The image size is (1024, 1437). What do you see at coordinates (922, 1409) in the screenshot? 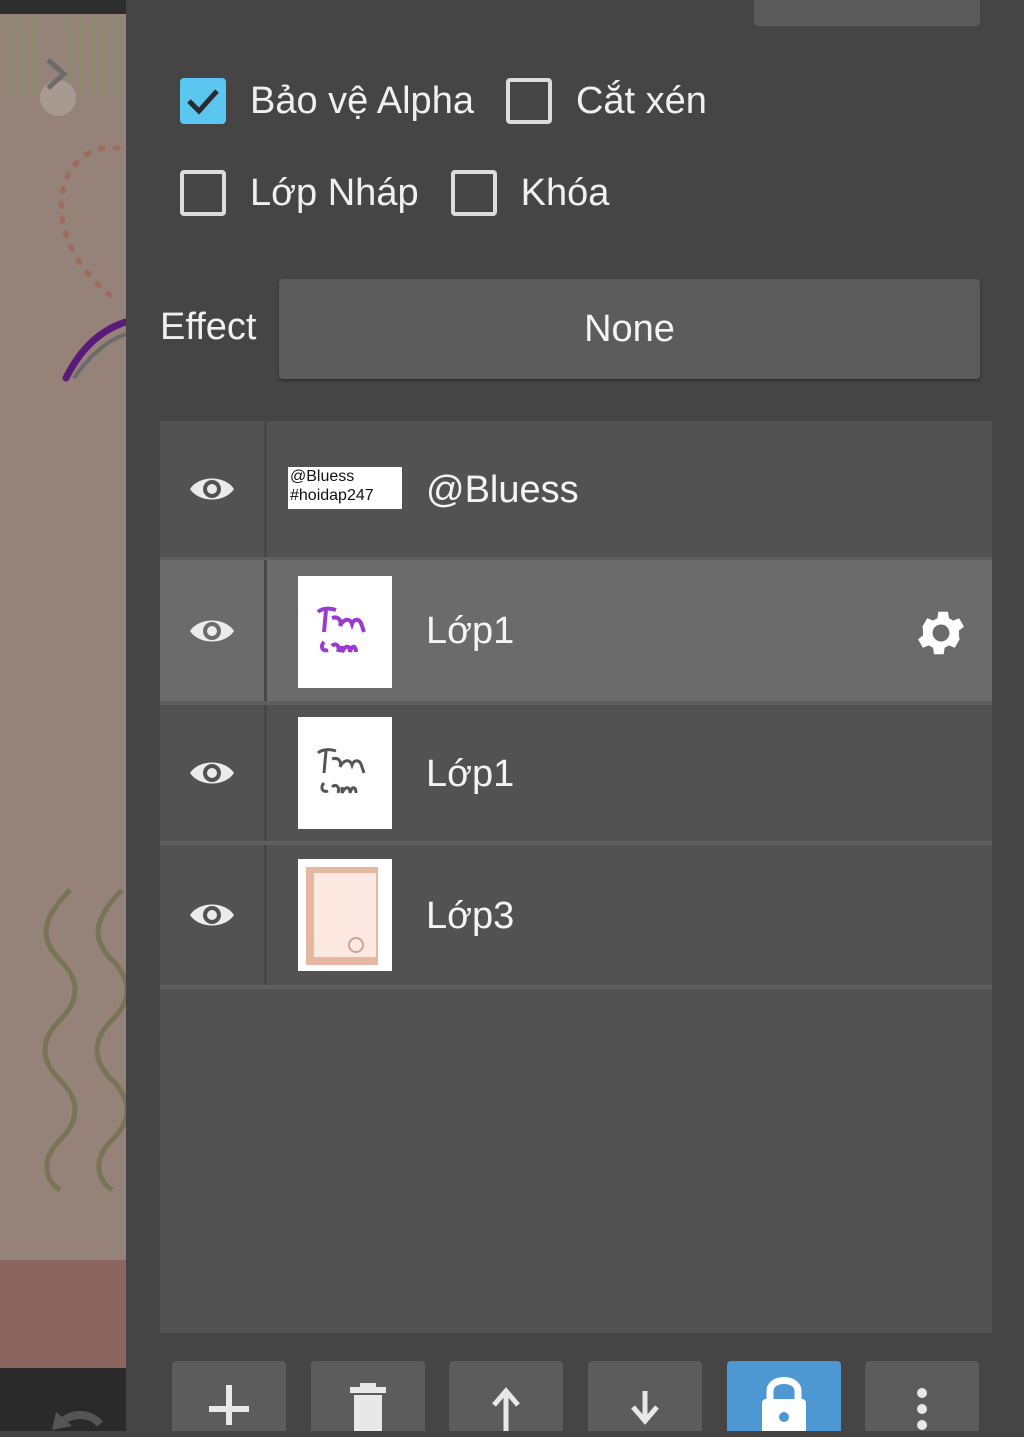
I see `more-vertical-icon` at bounding box center [922, 1409].